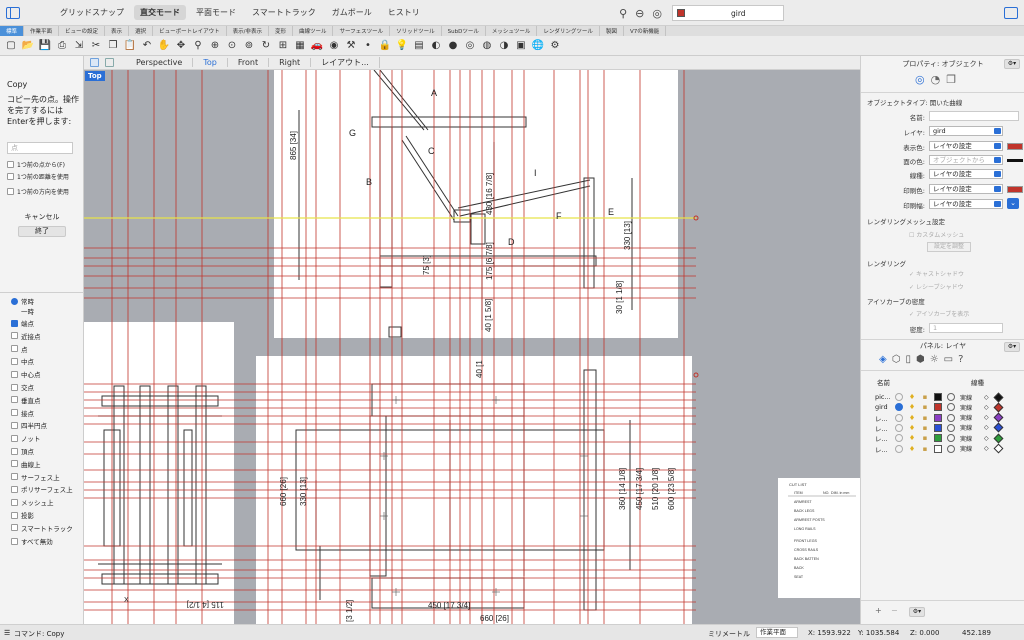 The height and width of the screenshot is (640, 1024). What do you see at coordinates (934, 359) in the screenshot?
I see `sun-icon: ☼` at bounding box center [934, 359].